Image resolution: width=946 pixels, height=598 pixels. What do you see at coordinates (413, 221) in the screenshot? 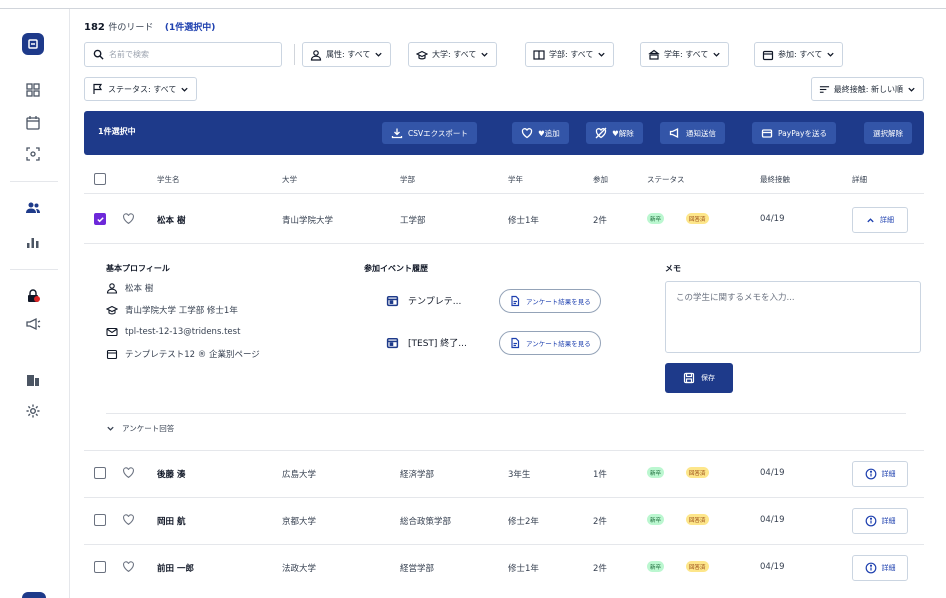
I see `faculty-cell: 工学部` at bounding box center [413, 221].